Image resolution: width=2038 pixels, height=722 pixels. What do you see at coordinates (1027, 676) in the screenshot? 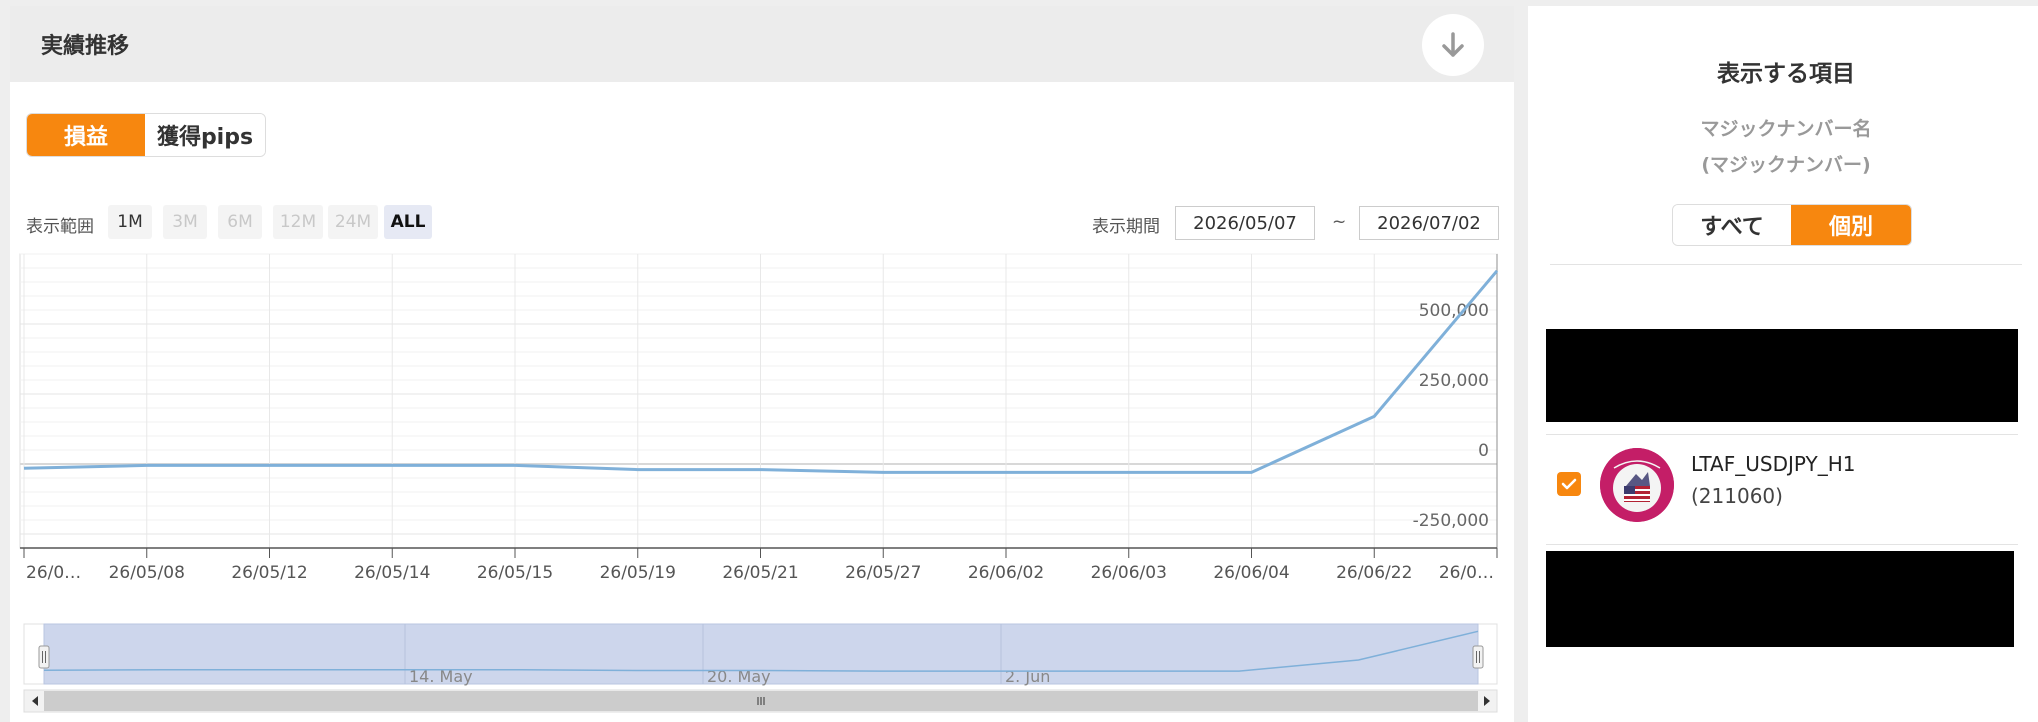
I see `navigator-label: 2. Jun` at bounding box center [1027, 676].